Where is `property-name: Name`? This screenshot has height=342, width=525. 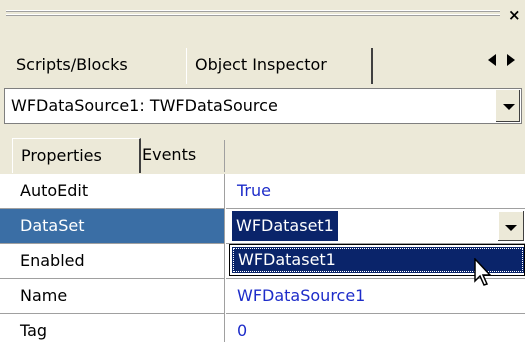
property-name: Name is located at coordinates (44, 295).